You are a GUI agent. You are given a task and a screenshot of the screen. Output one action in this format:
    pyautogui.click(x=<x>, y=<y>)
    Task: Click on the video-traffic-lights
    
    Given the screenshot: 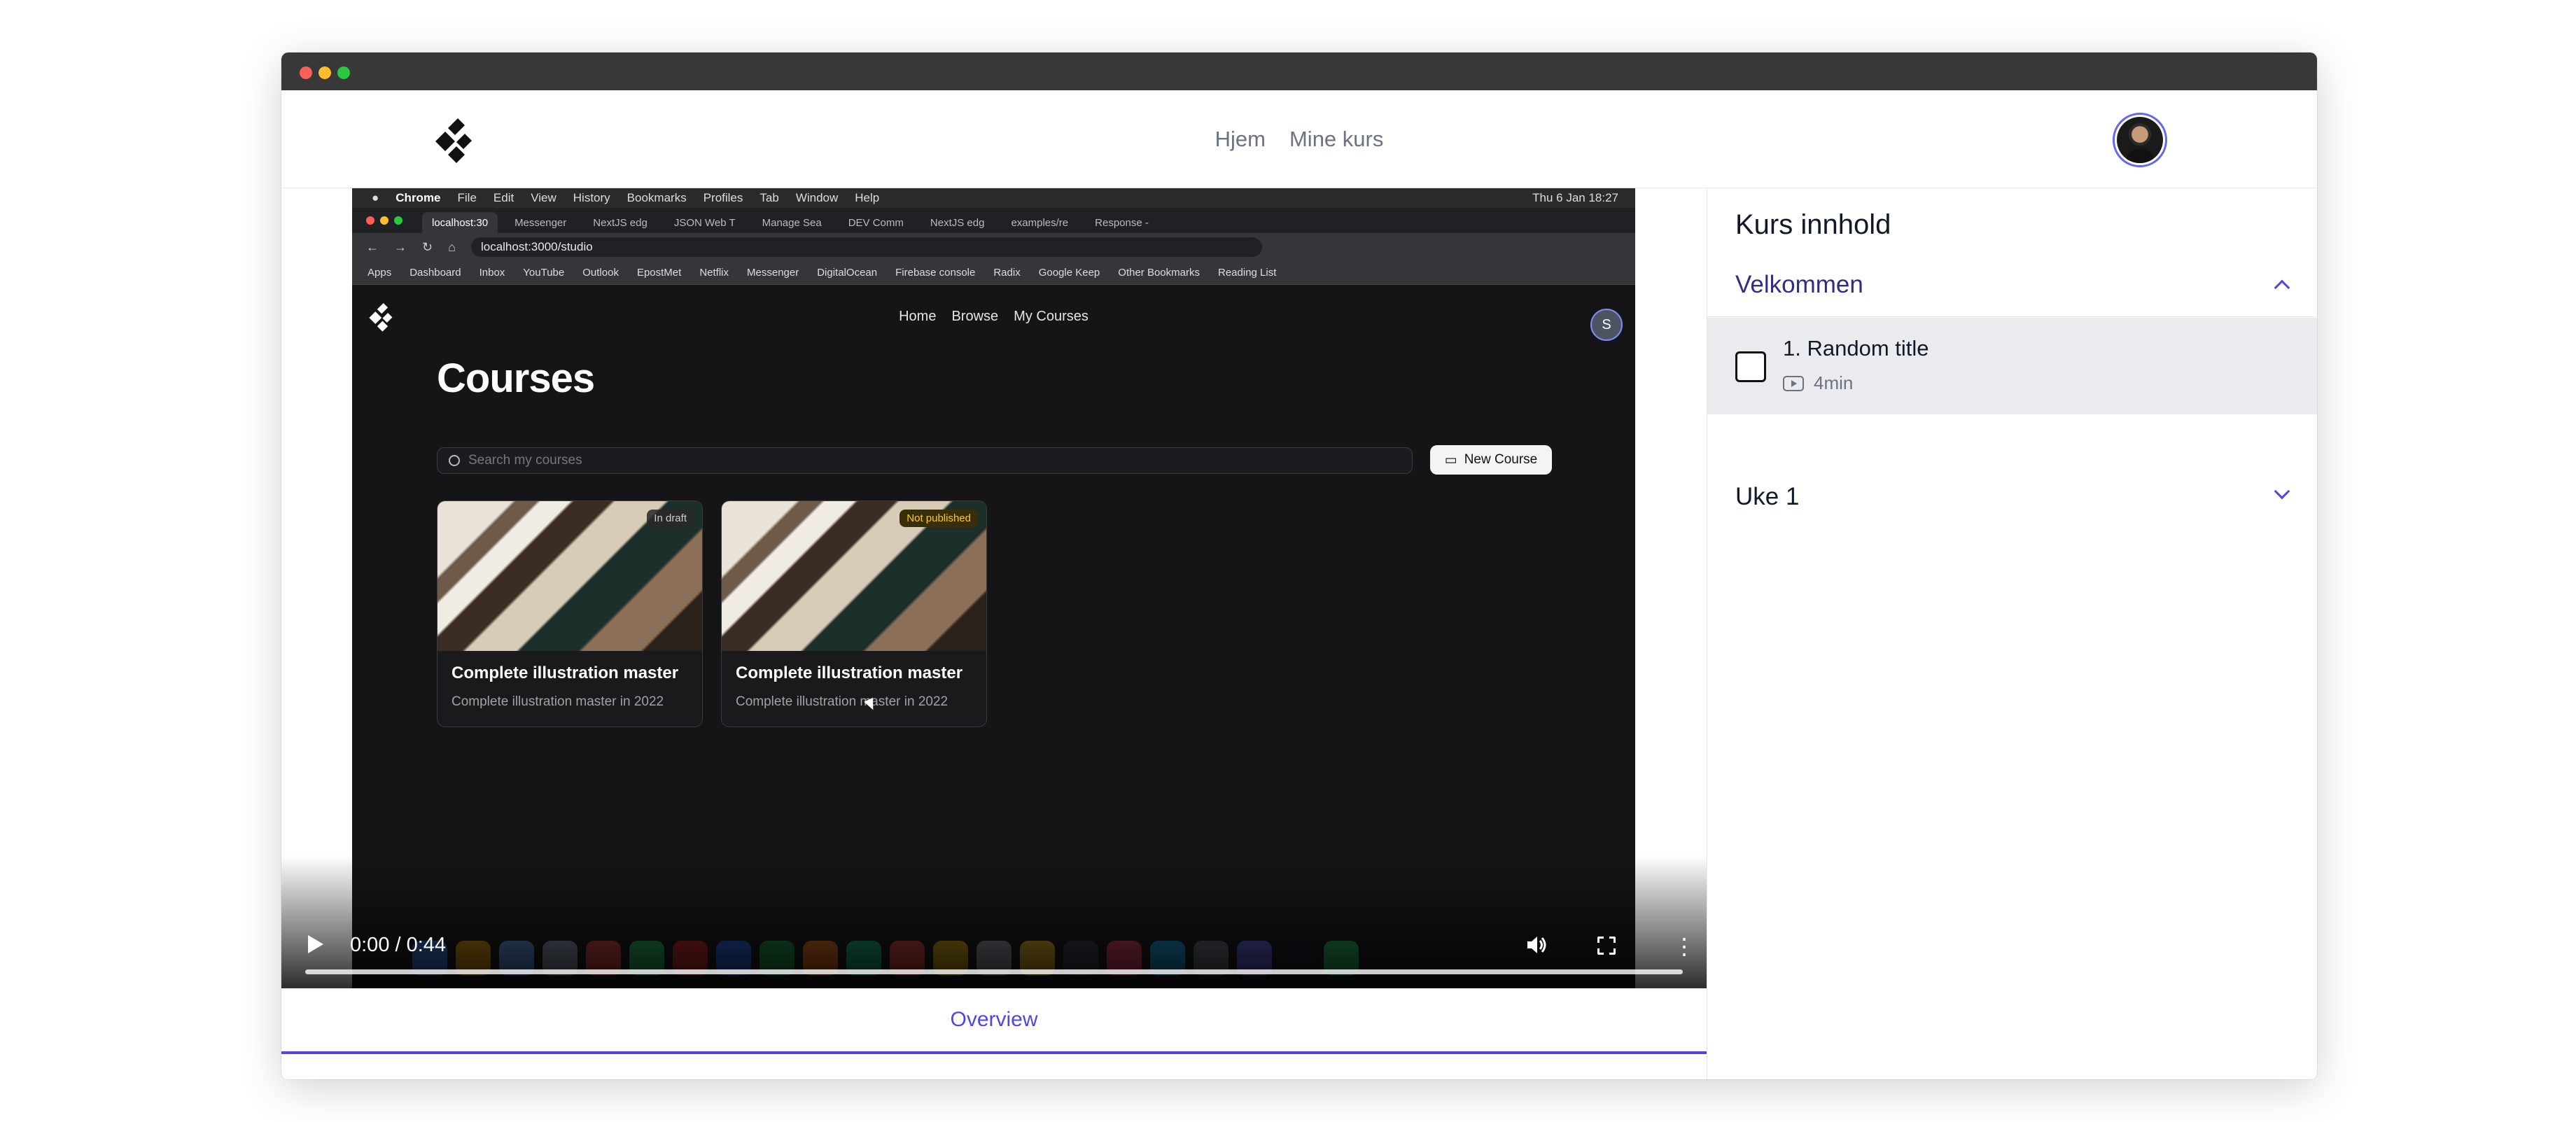 What is the action you would take?
    pyautogui.click(x=384, y=220)
    